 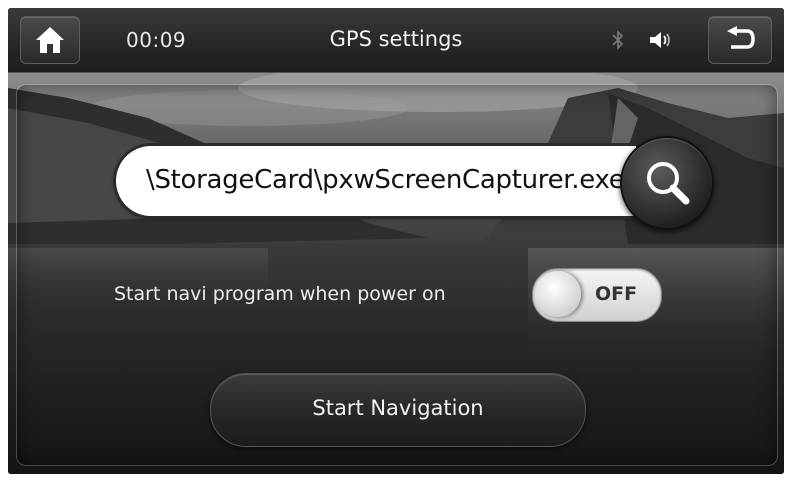 I want to click on navi-path-field: \StorageCard\pxwScreenCapturer.exe, so click(x=376, y=181).